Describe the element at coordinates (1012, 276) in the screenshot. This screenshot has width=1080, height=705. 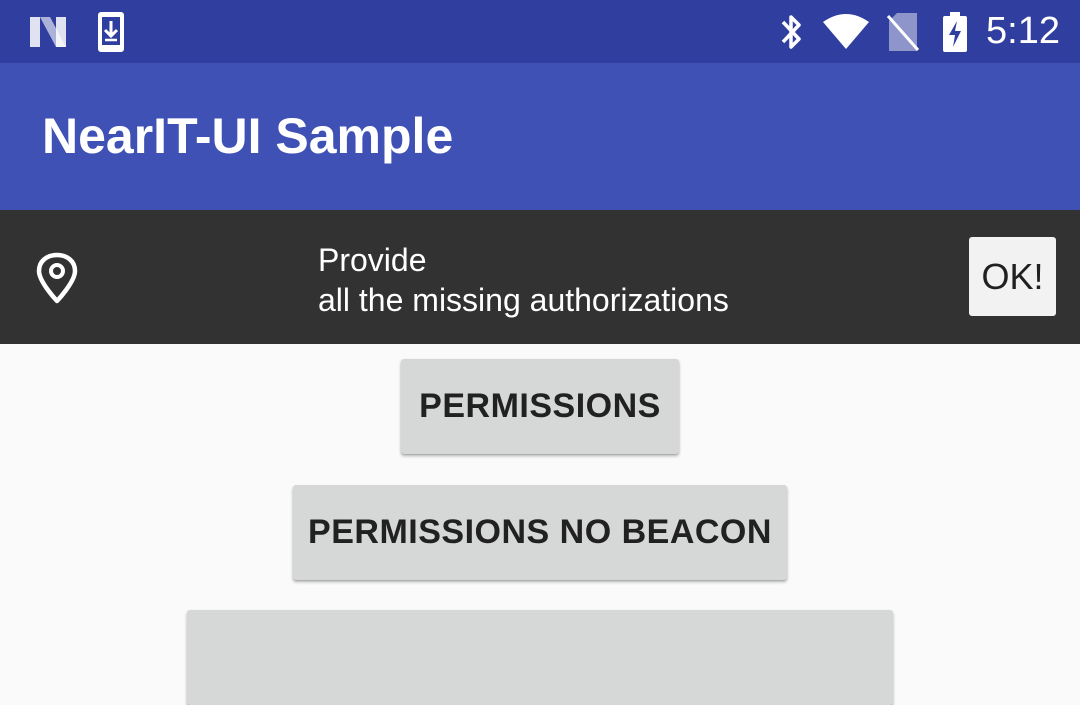
I see `ok-button: OK!` at that location.